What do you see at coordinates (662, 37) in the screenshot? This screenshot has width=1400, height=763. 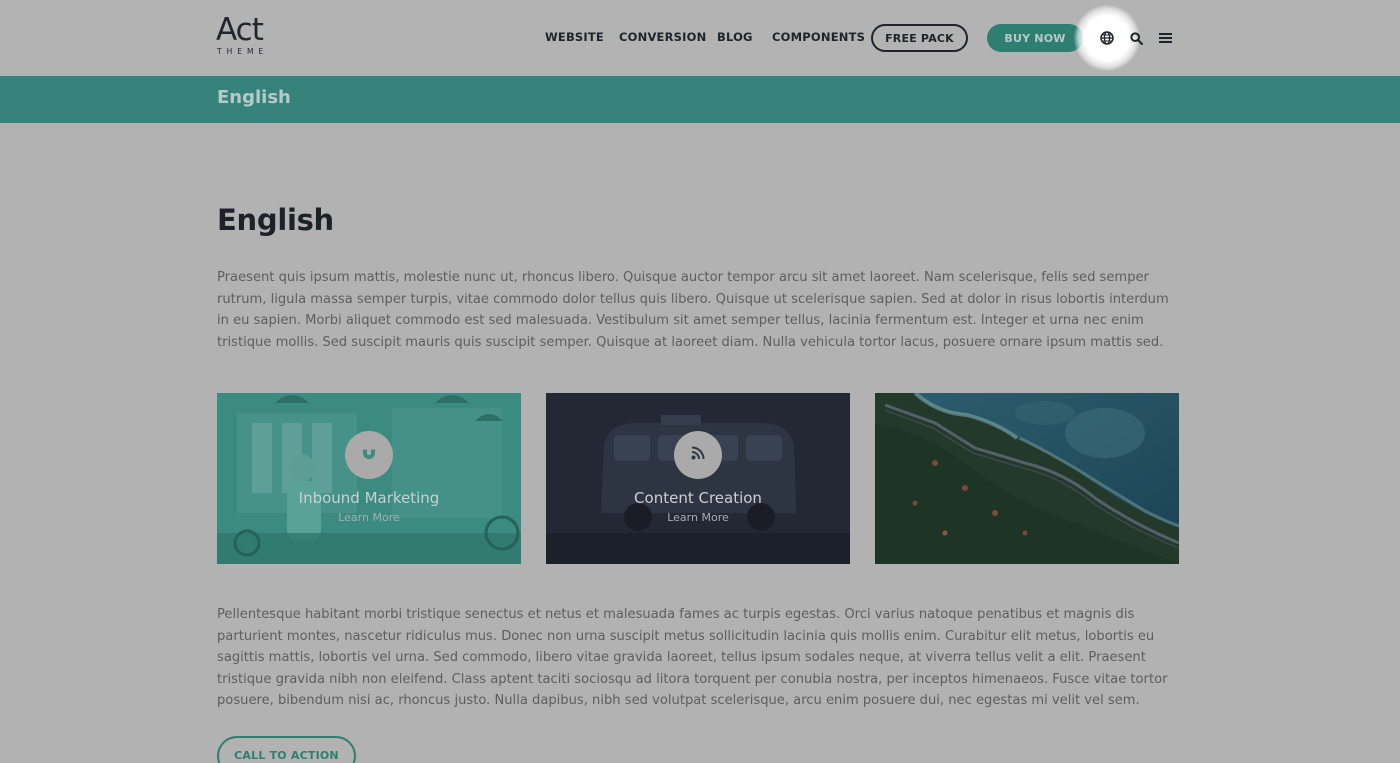 I see `nav-link-conversion: CONVERSION` at bounding box center [662, 37].